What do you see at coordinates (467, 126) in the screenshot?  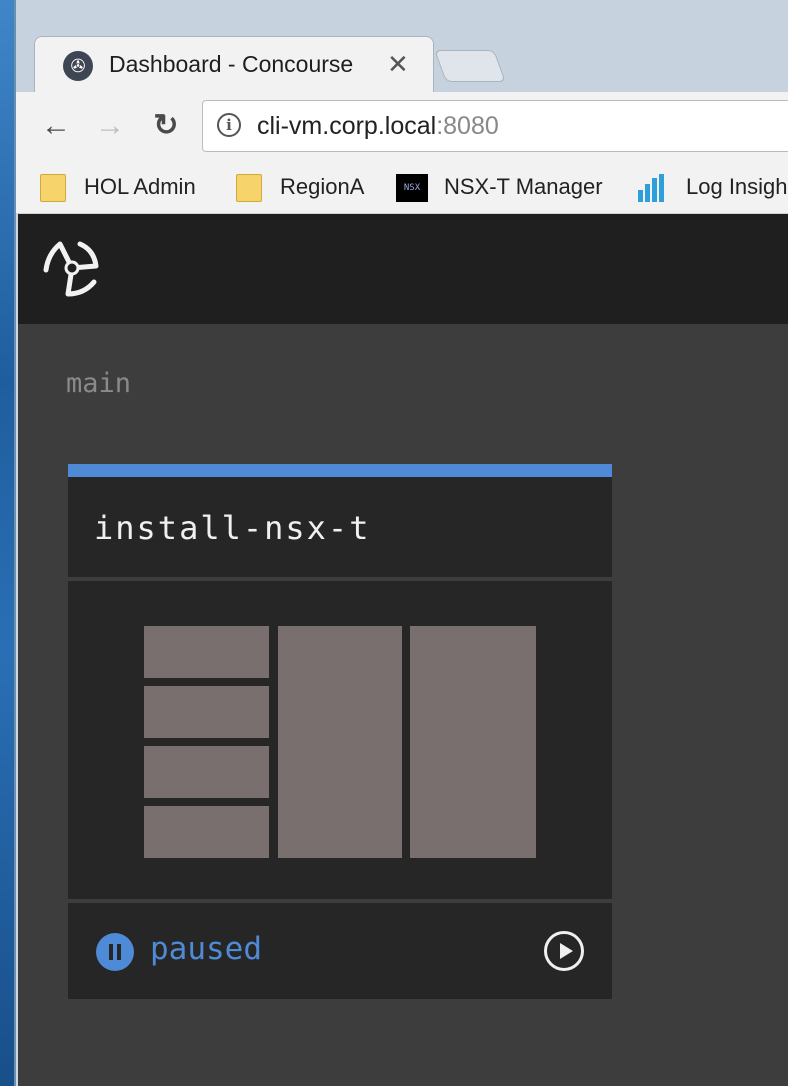 I see `url-port: :8080` at bounding box center [467, 126].